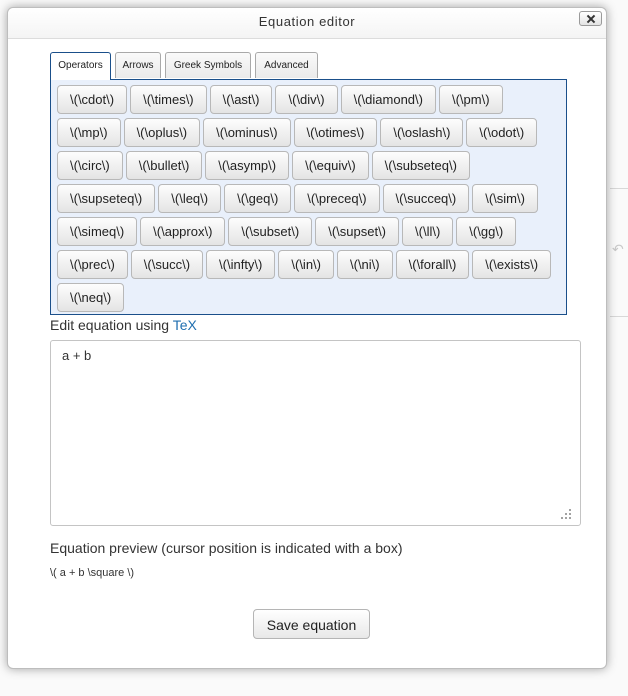  I want to click on operator-button: \(\mp\), so click(89, 132).